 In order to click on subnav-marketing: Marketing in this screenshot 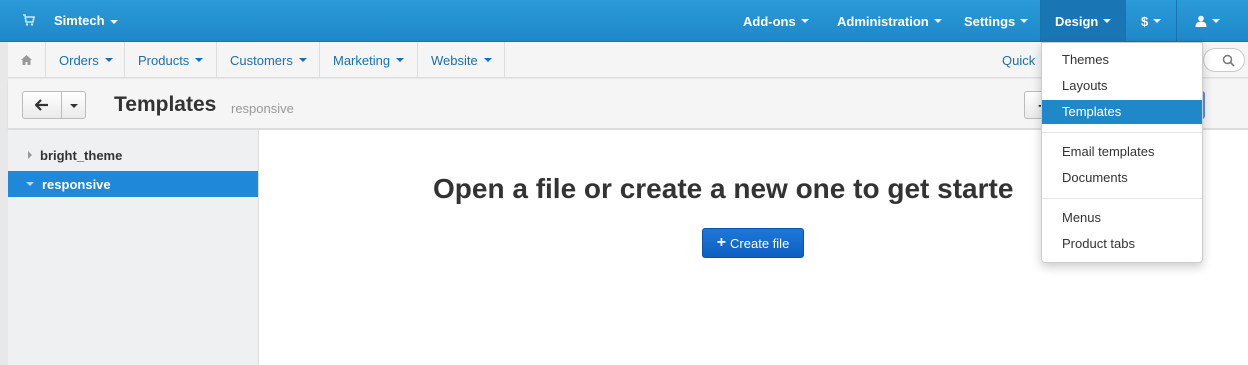, I will do `click(369, 60)`.